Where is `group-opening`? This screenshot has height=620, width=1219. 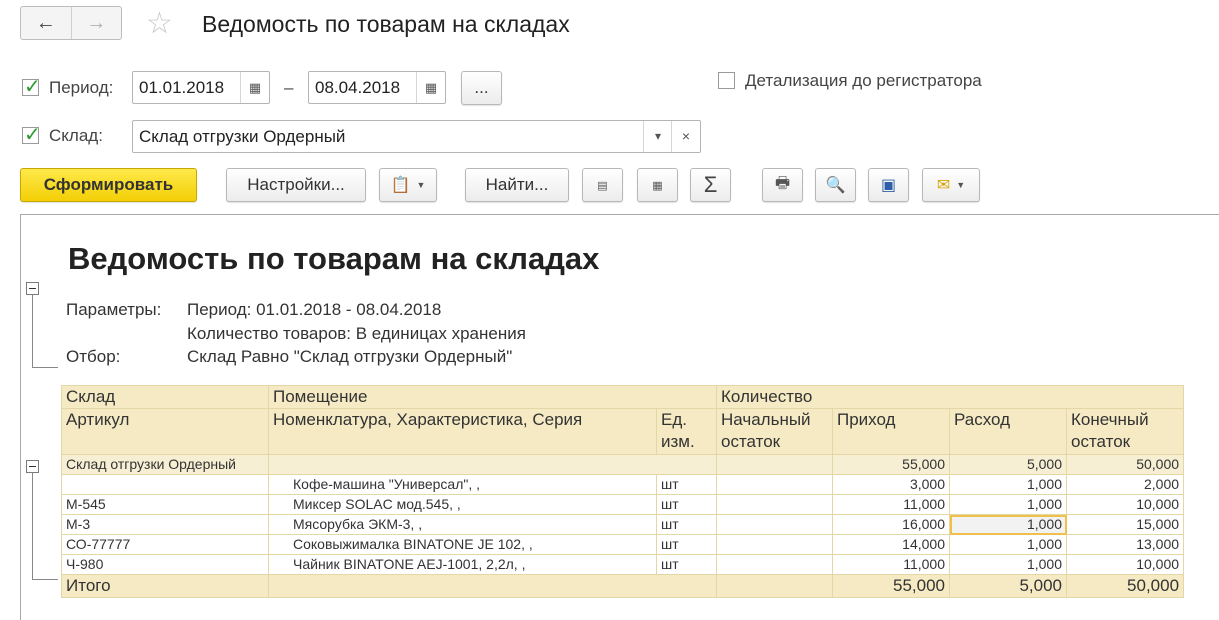
group-opening is located at coordinates (774, 464).